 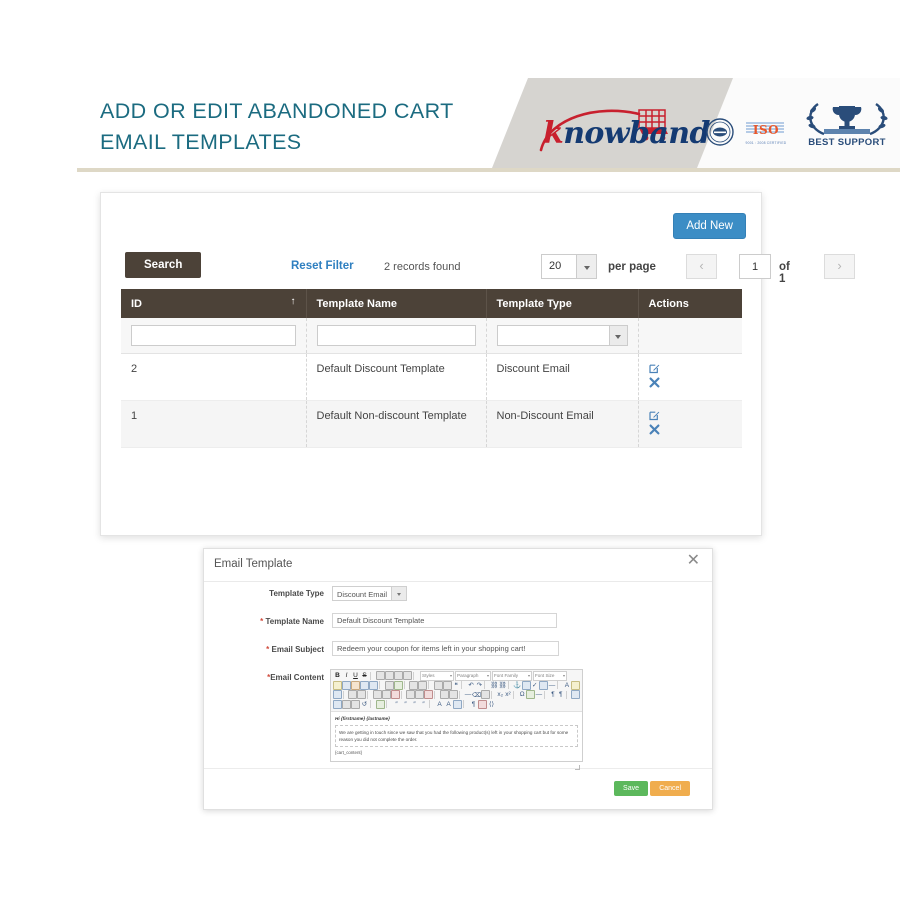 What do you see at coordinates (517, 685) in the screenshot?
I see `anchor-icon: ⚓` at bounding box center [517, 685].